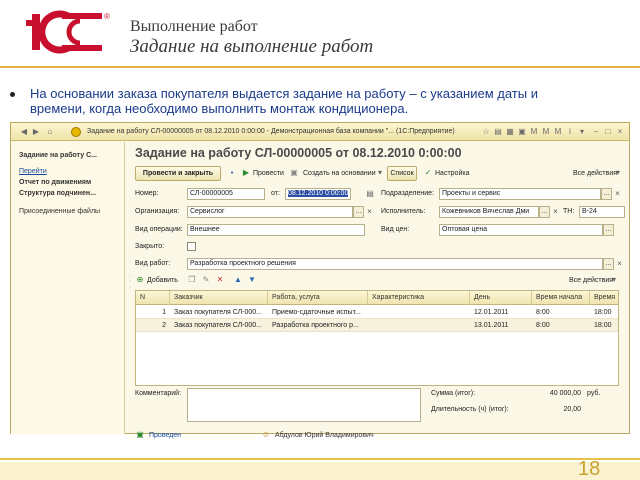 The width and height of the screenshot is (640, 480). What do you see at coordinates (318, 194) in the screenshot?
I see `date-field: 08.12.2010 0:00:00` at bounding box center [318, 194].